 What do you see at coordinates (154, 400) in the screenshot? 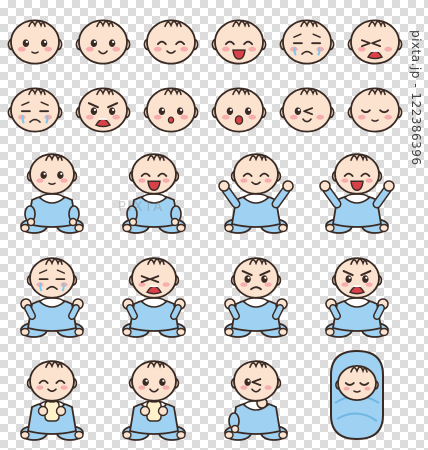
I see `baby-bottle-smile` at bounding box center [154, 400].